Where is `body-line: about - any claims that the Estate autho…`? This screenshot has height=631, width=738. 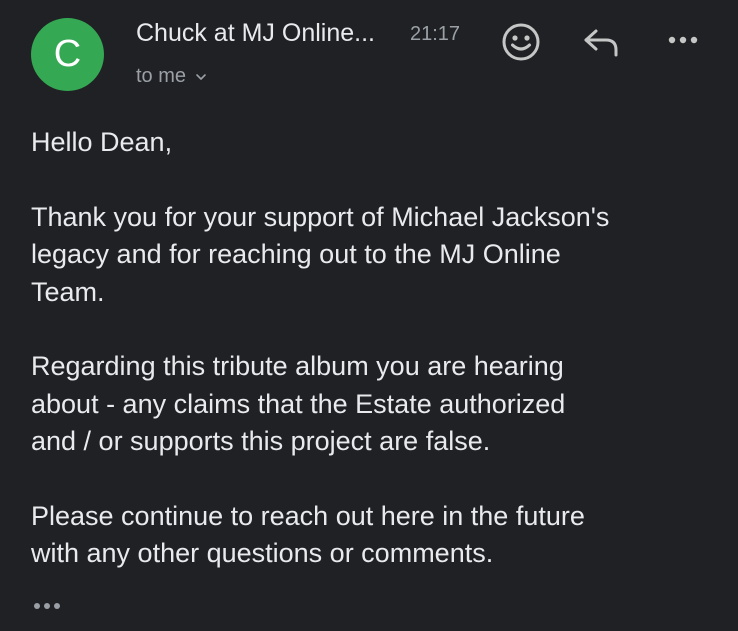
body-line: about - any claims that the Estate autho… is located at coordinates (298, 403).